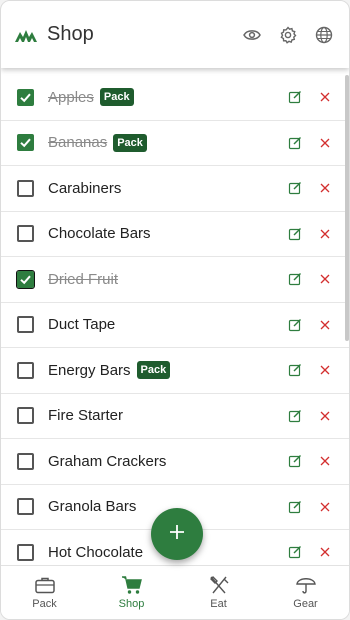 This screenshot has height=620, width=350. I want to click on plus-icon, so click(177, 534).